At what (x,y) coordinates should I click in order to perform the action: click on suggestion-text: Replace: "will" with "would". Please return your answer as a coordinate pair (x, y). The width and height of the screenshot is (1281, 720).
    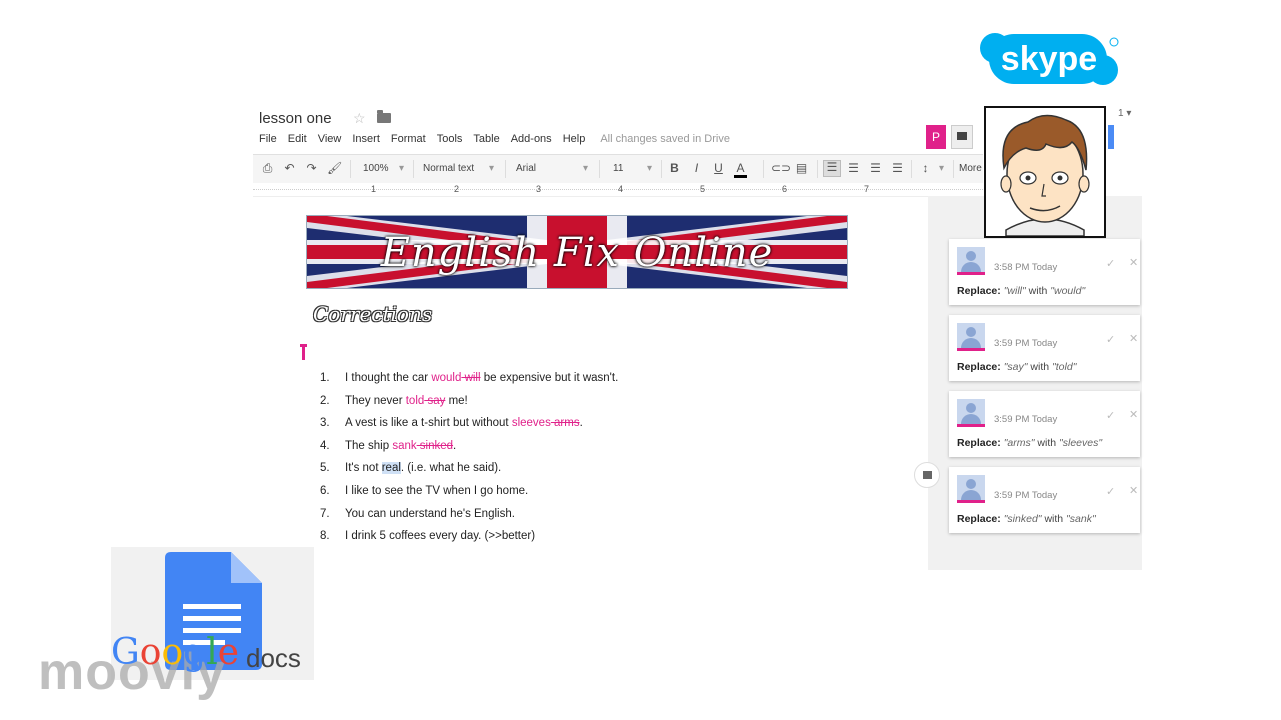
    Looking at the image, I should click on (1021, 291).